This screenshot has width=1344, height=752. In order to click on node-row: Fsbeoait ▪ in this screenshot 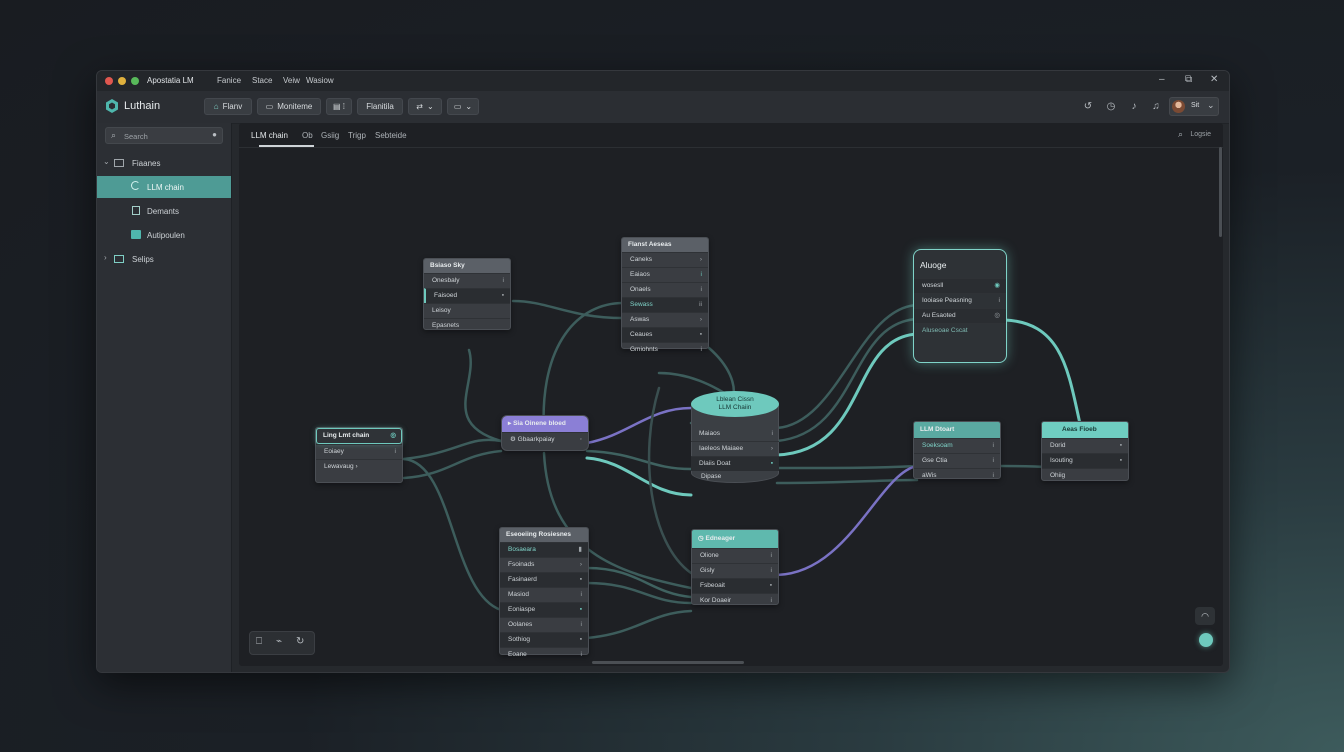, I will do `click(735, 585)`.